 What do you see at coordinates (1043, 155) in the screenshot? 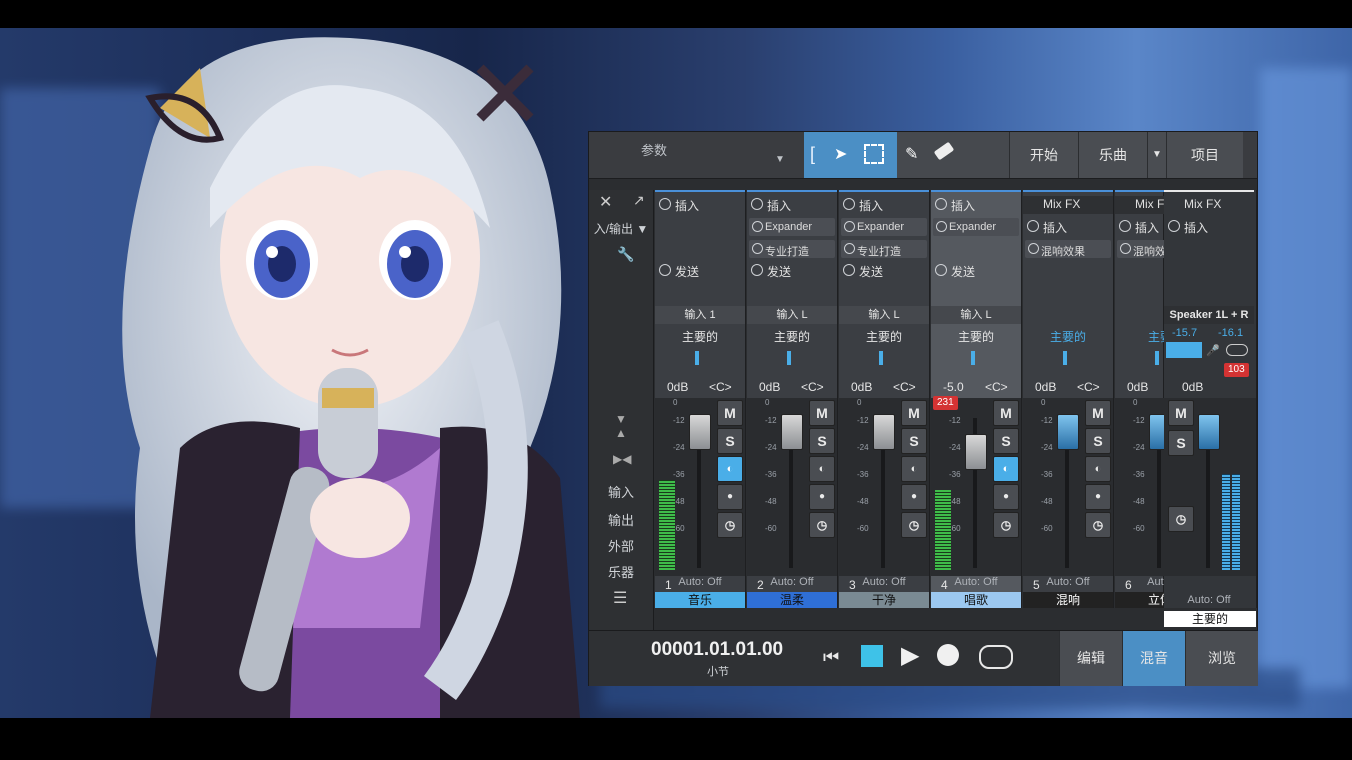
I see `start-button: 开始` at bounding box center [1043, 155].